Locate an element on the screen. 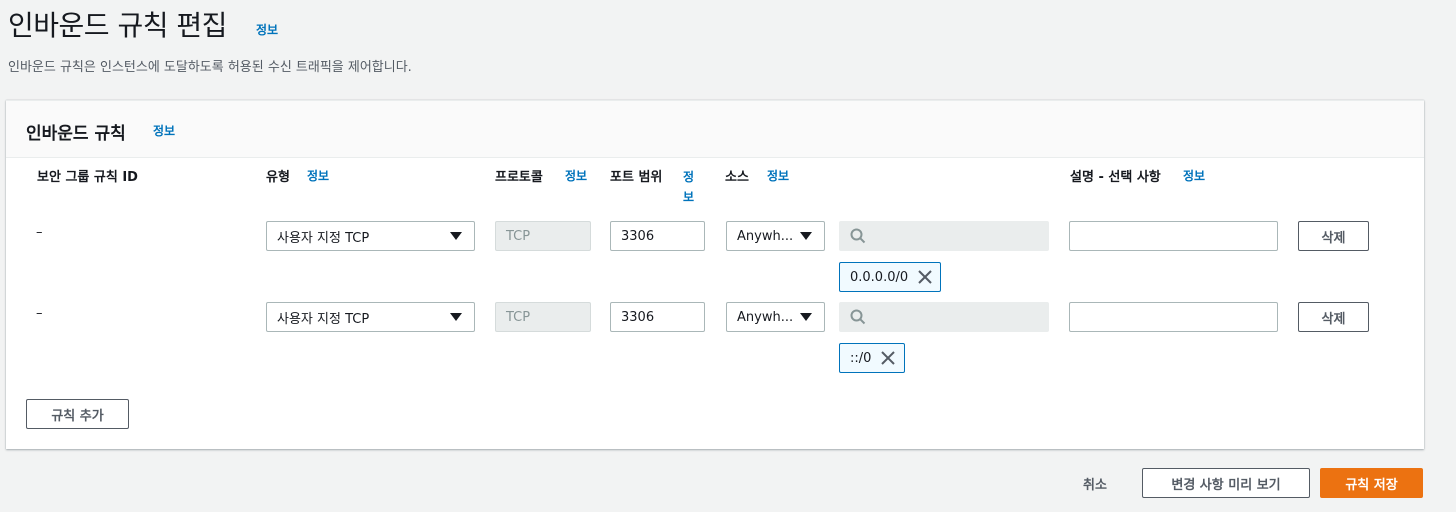 The image size is (1456, 512). panel-title: 인바운드 규칙 is located at coordinates (76, 134).